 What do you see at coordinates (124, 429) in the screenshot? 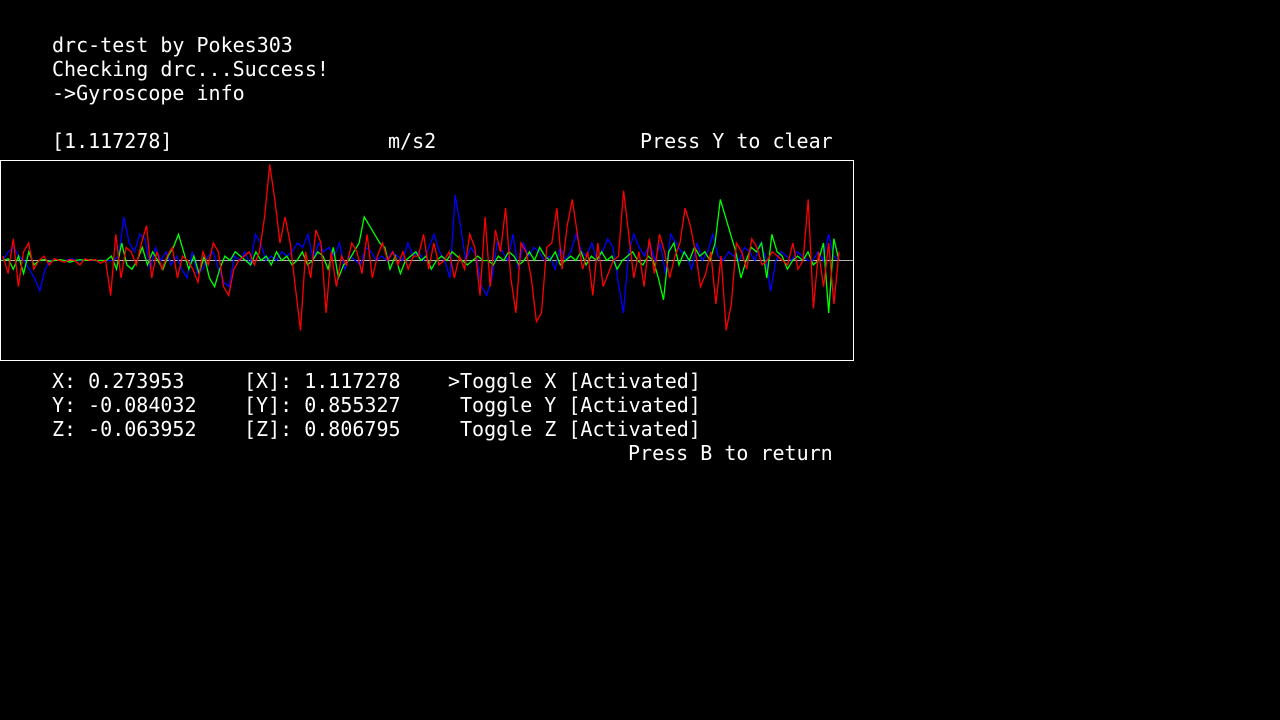
I see `reading-z: Z: -0.063952` at bounding box center [124, 429].